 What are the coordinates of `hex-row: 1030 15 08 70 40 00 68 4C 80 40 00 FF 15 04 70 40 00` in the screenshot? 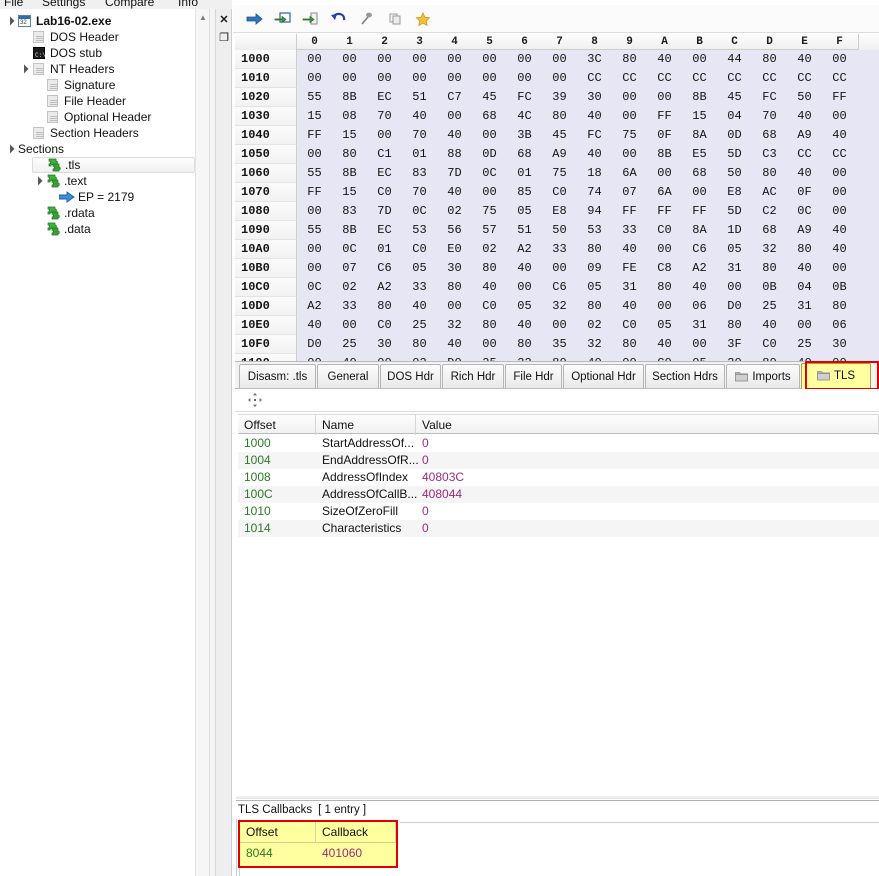 It's located at (557, 116).